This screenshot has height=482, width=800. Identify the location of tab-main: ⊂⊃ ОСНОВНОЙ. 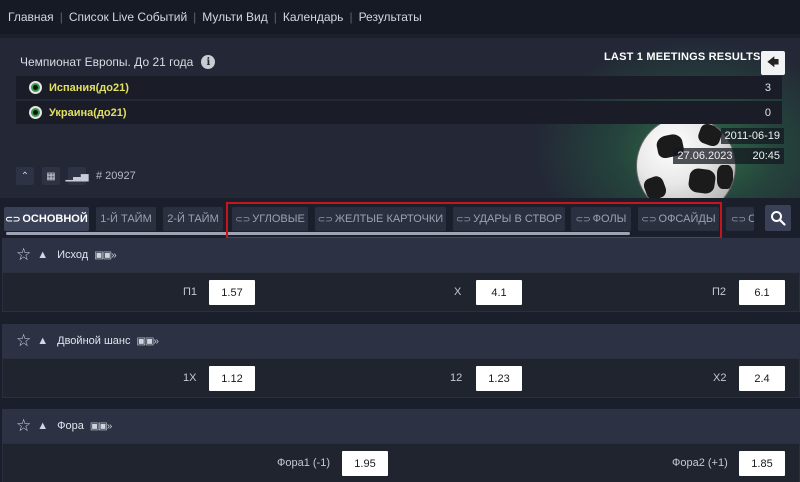
(46, 219).